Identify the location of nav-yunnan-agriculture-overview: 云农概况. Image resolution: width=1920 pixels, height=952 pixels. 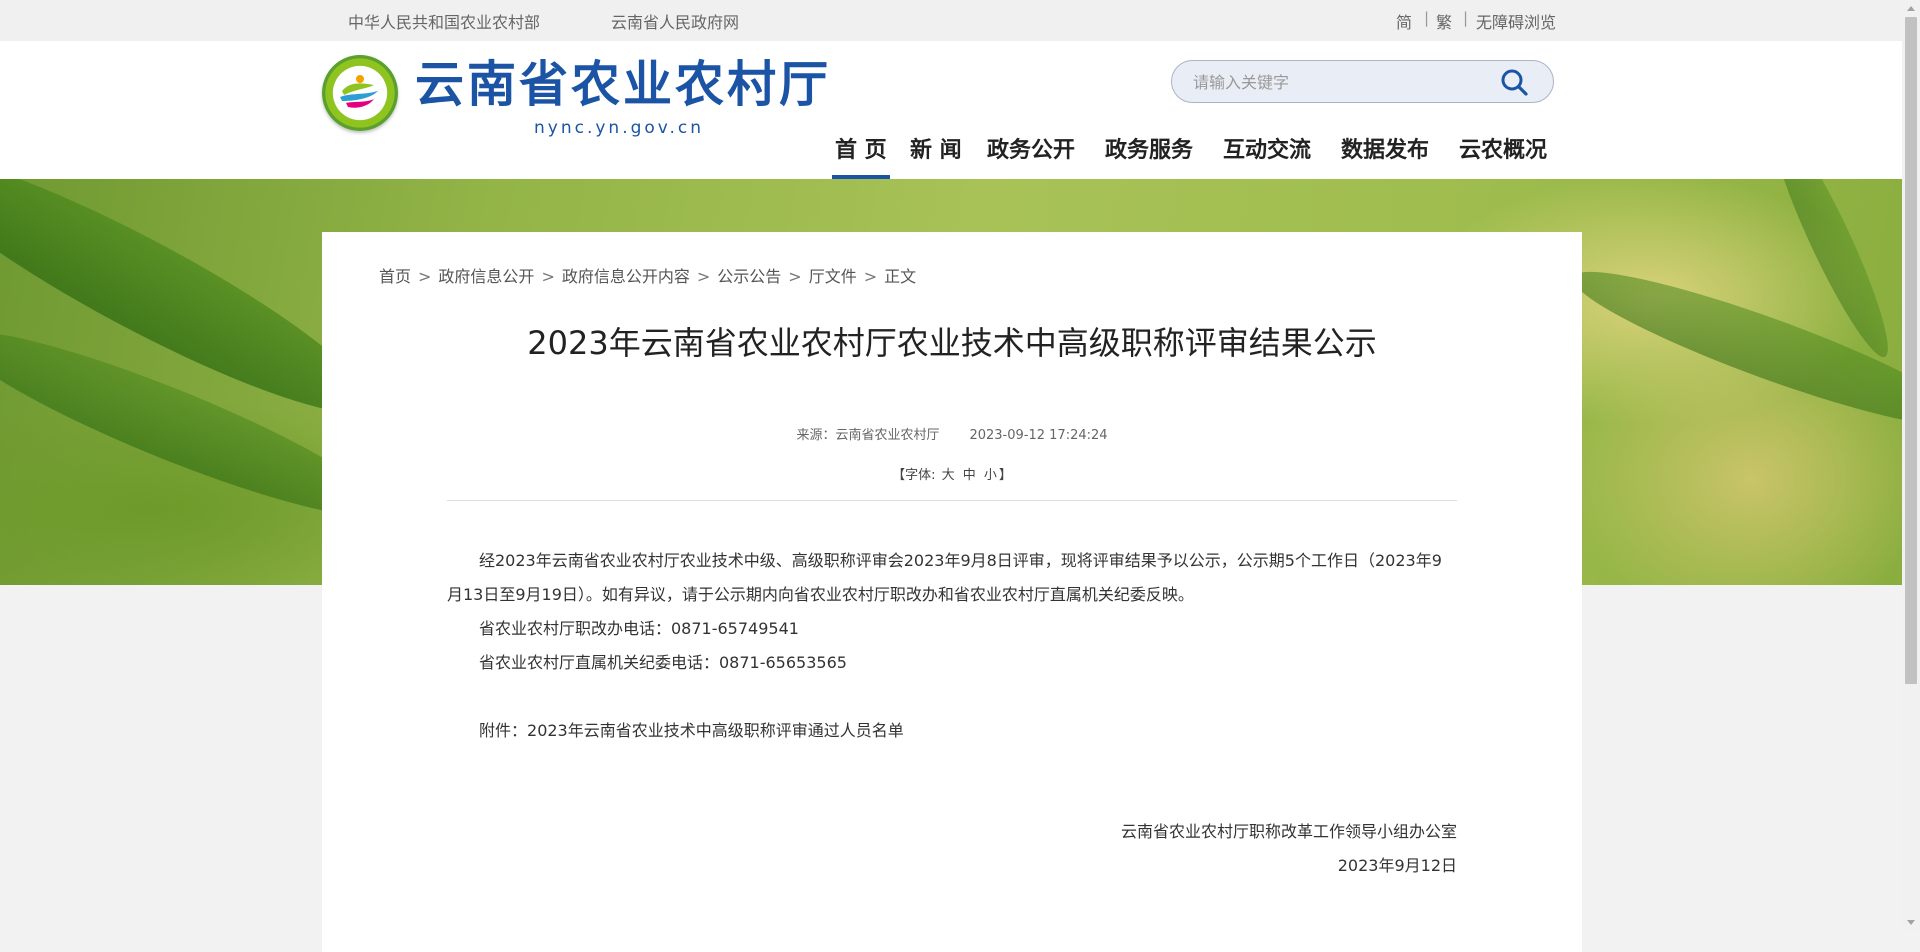
(1503, 153).